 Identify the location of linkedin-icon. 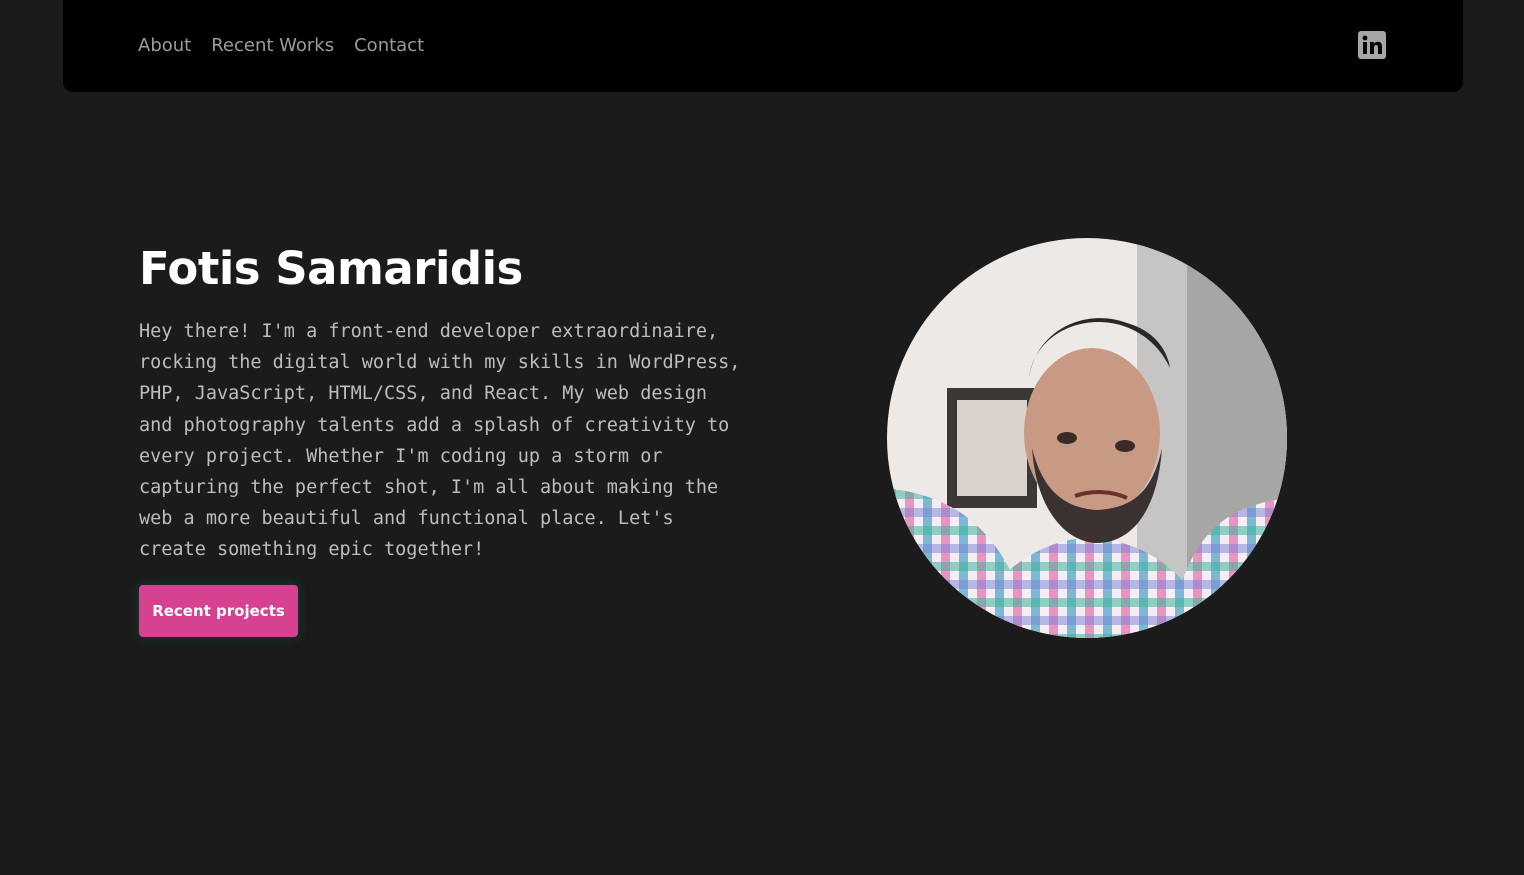
(1372, 45).